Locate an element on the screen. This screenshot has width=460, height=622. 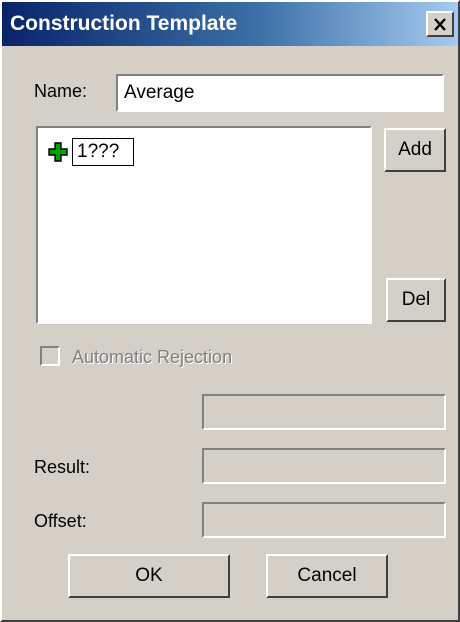
add-button: Add is located at coordinates (415, 150).